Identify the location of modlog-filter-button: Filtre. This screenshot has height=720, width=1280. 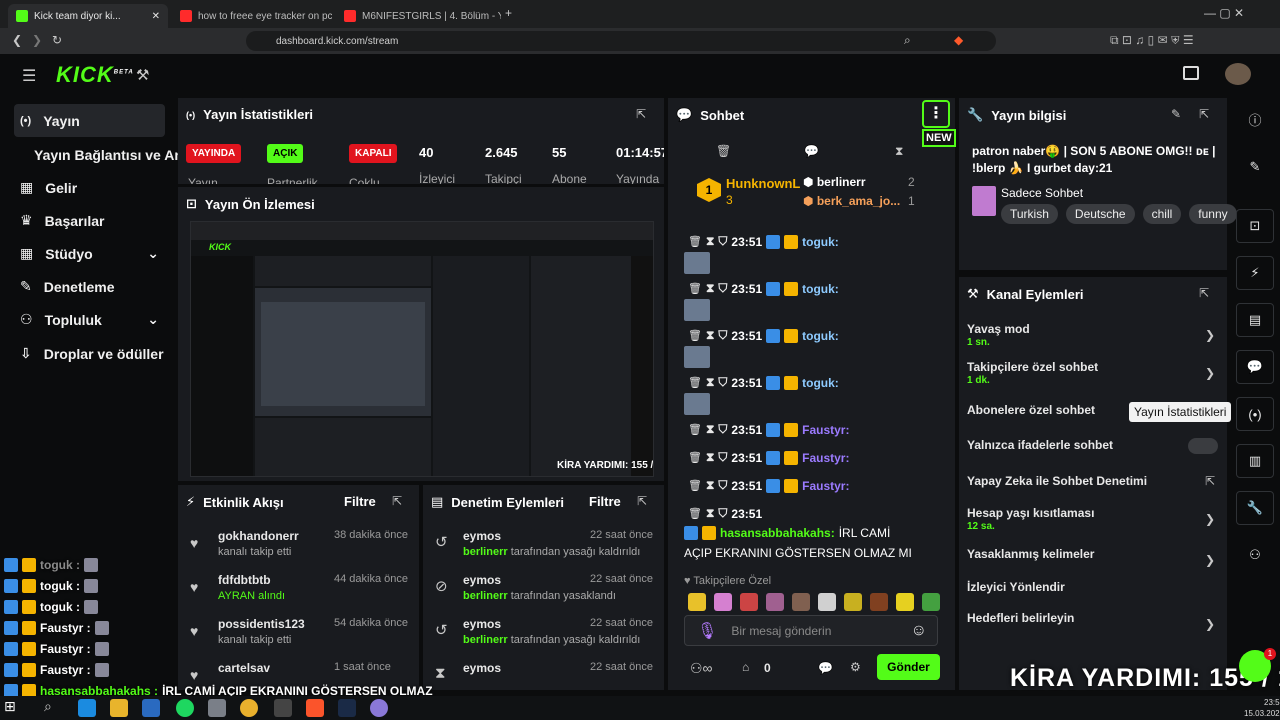
(605, 501).